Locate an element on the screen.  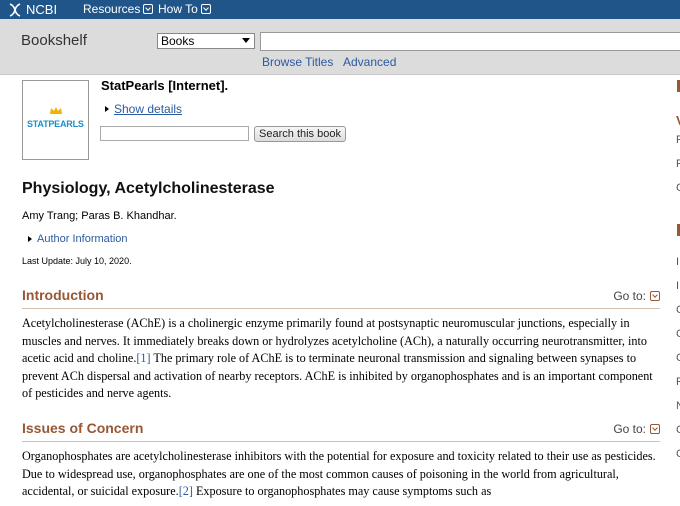
author-information-label: Author Information is located at coordinates (82, 239).